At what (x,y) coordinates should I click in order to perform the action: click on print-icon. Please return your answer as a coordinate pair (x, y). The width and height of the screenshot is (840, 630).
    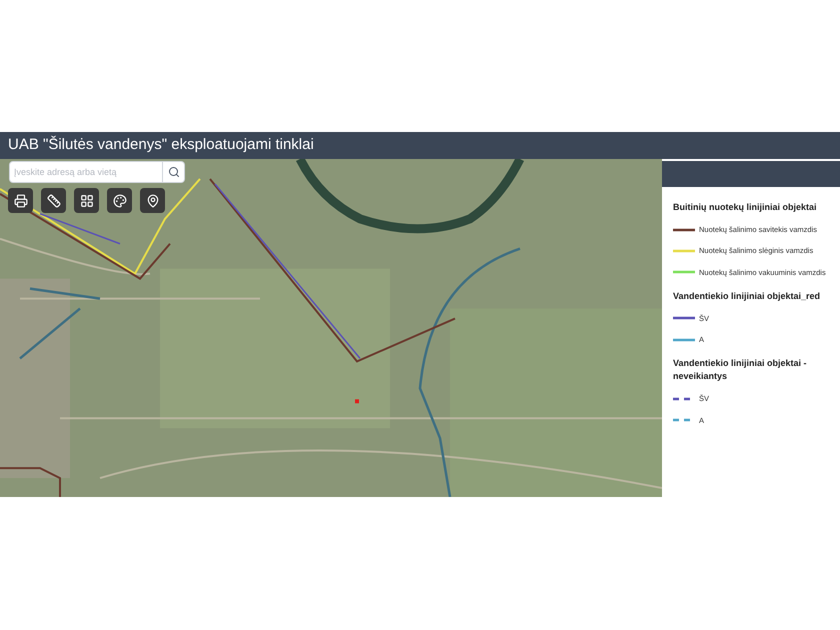
    Looking at the image, I should click on (21, 201).